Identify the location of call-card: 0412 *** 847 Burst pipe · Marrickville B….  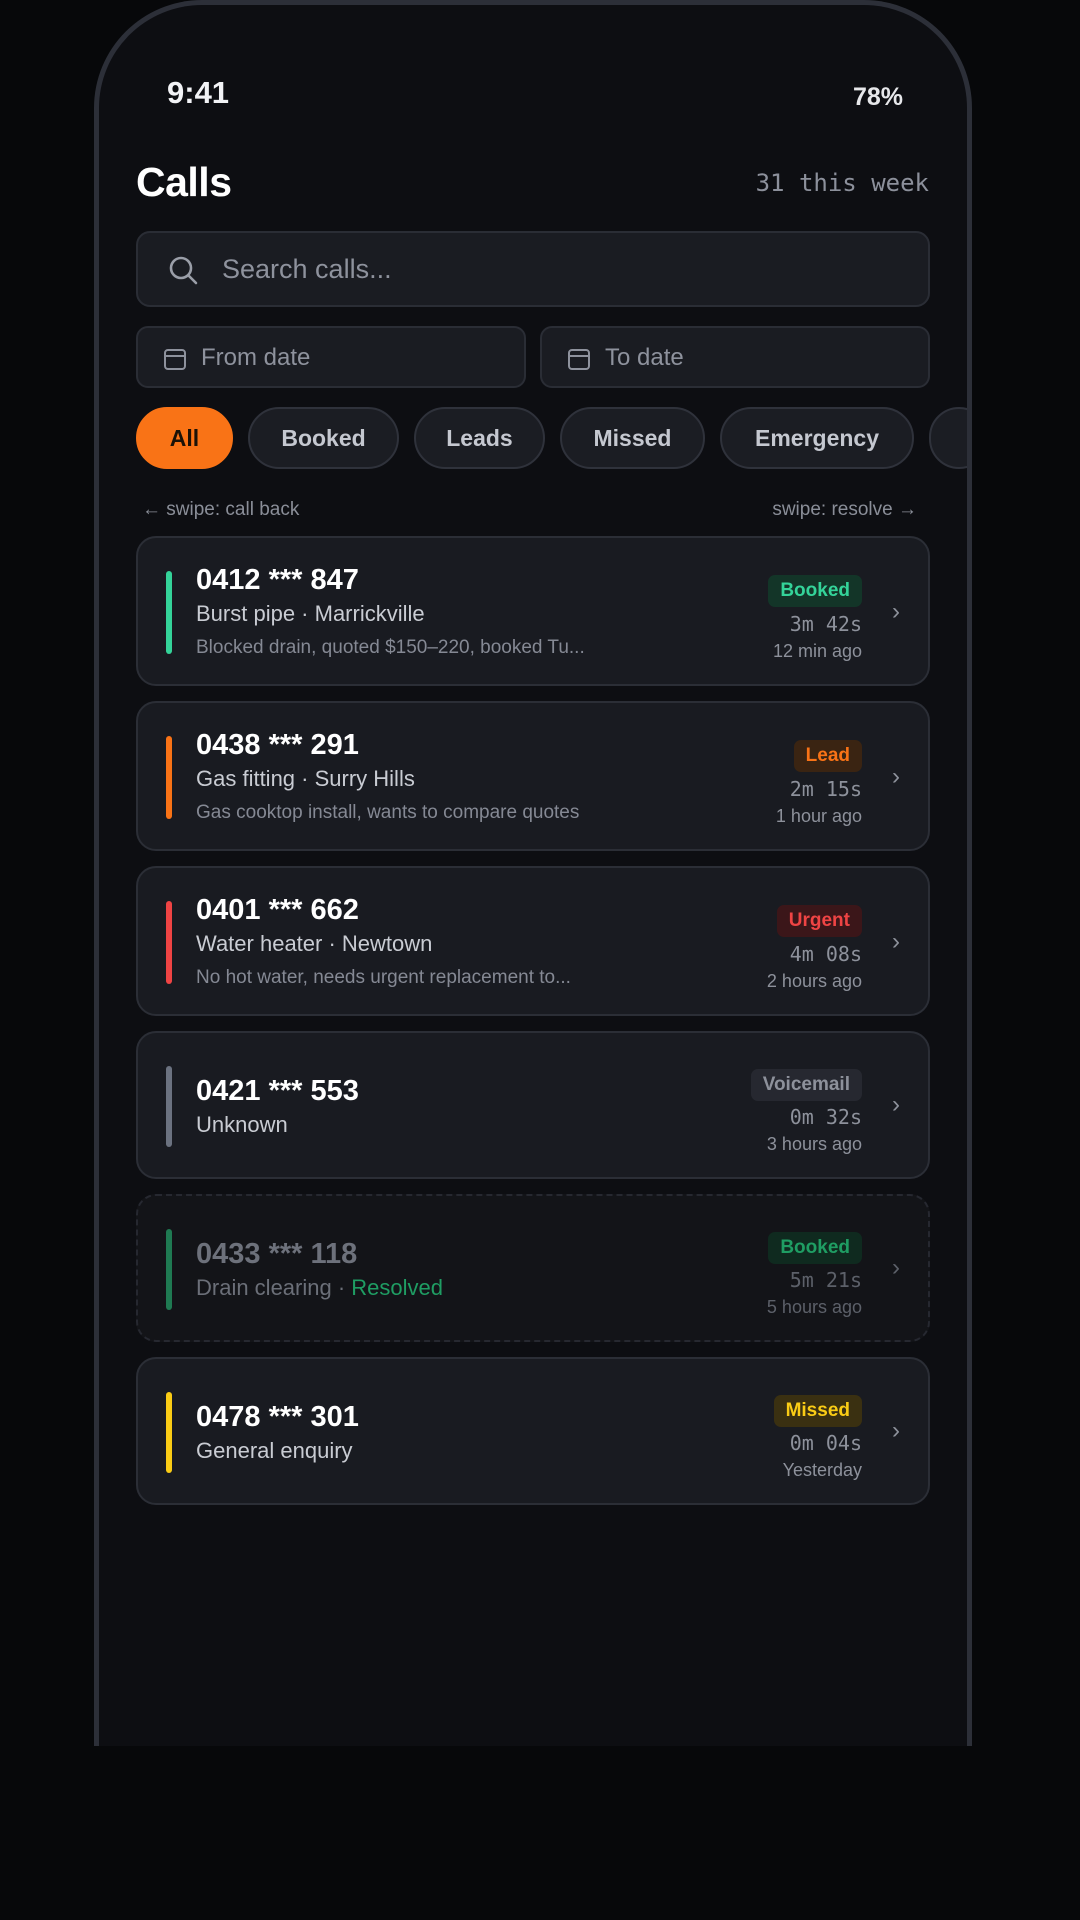
(533, 611).